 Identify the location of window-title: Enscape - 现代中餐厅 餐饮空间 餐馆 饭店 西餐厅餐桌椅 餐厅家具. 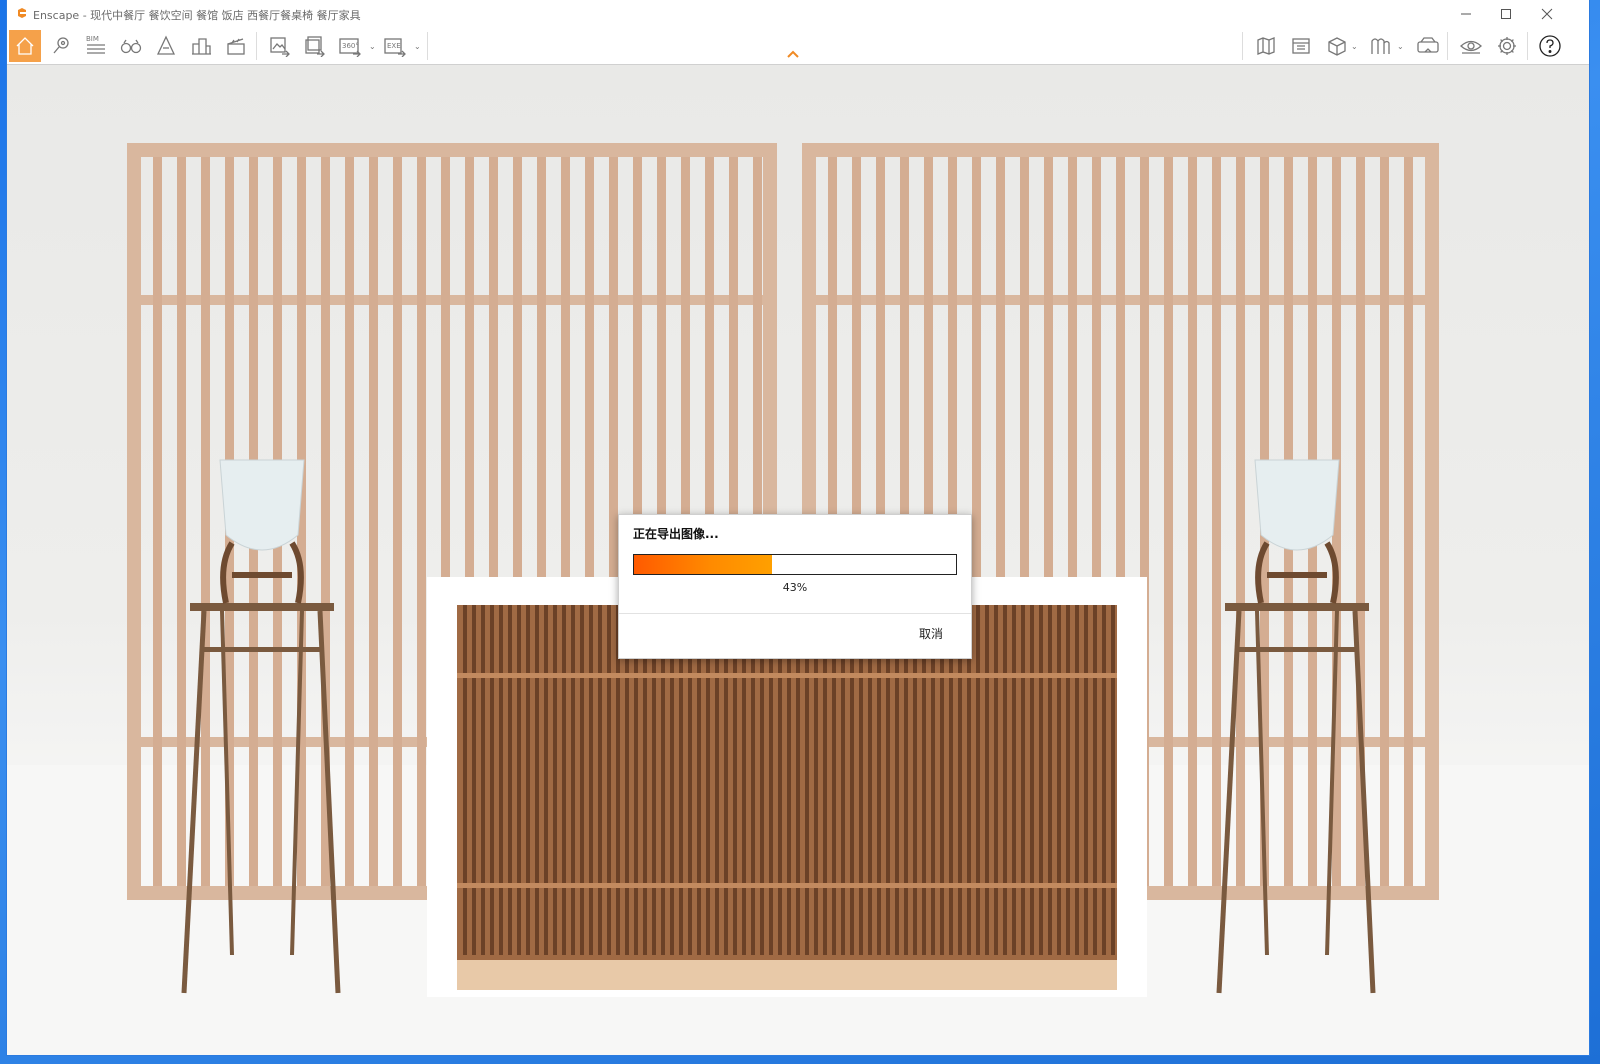
(197, 15).